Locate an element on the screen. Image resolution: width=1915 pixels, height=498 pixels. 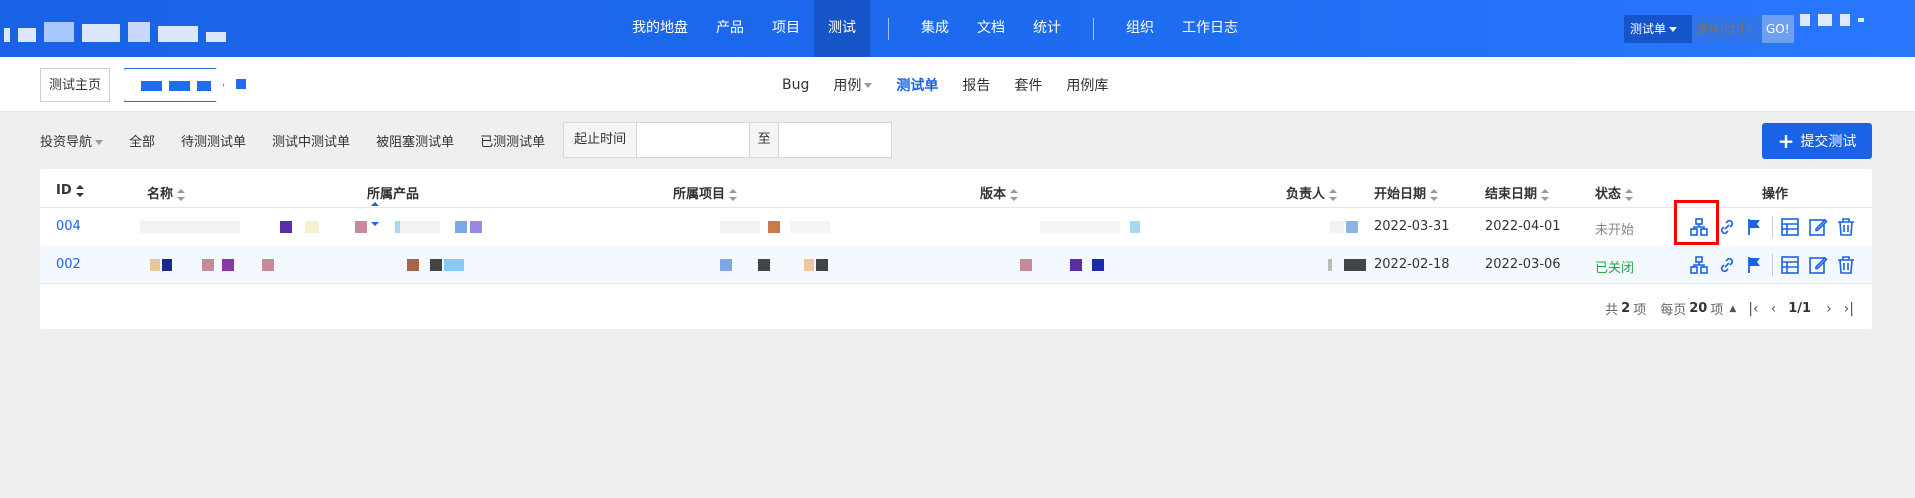
search-go-button: GO! is located at coordinates (1778, 29).